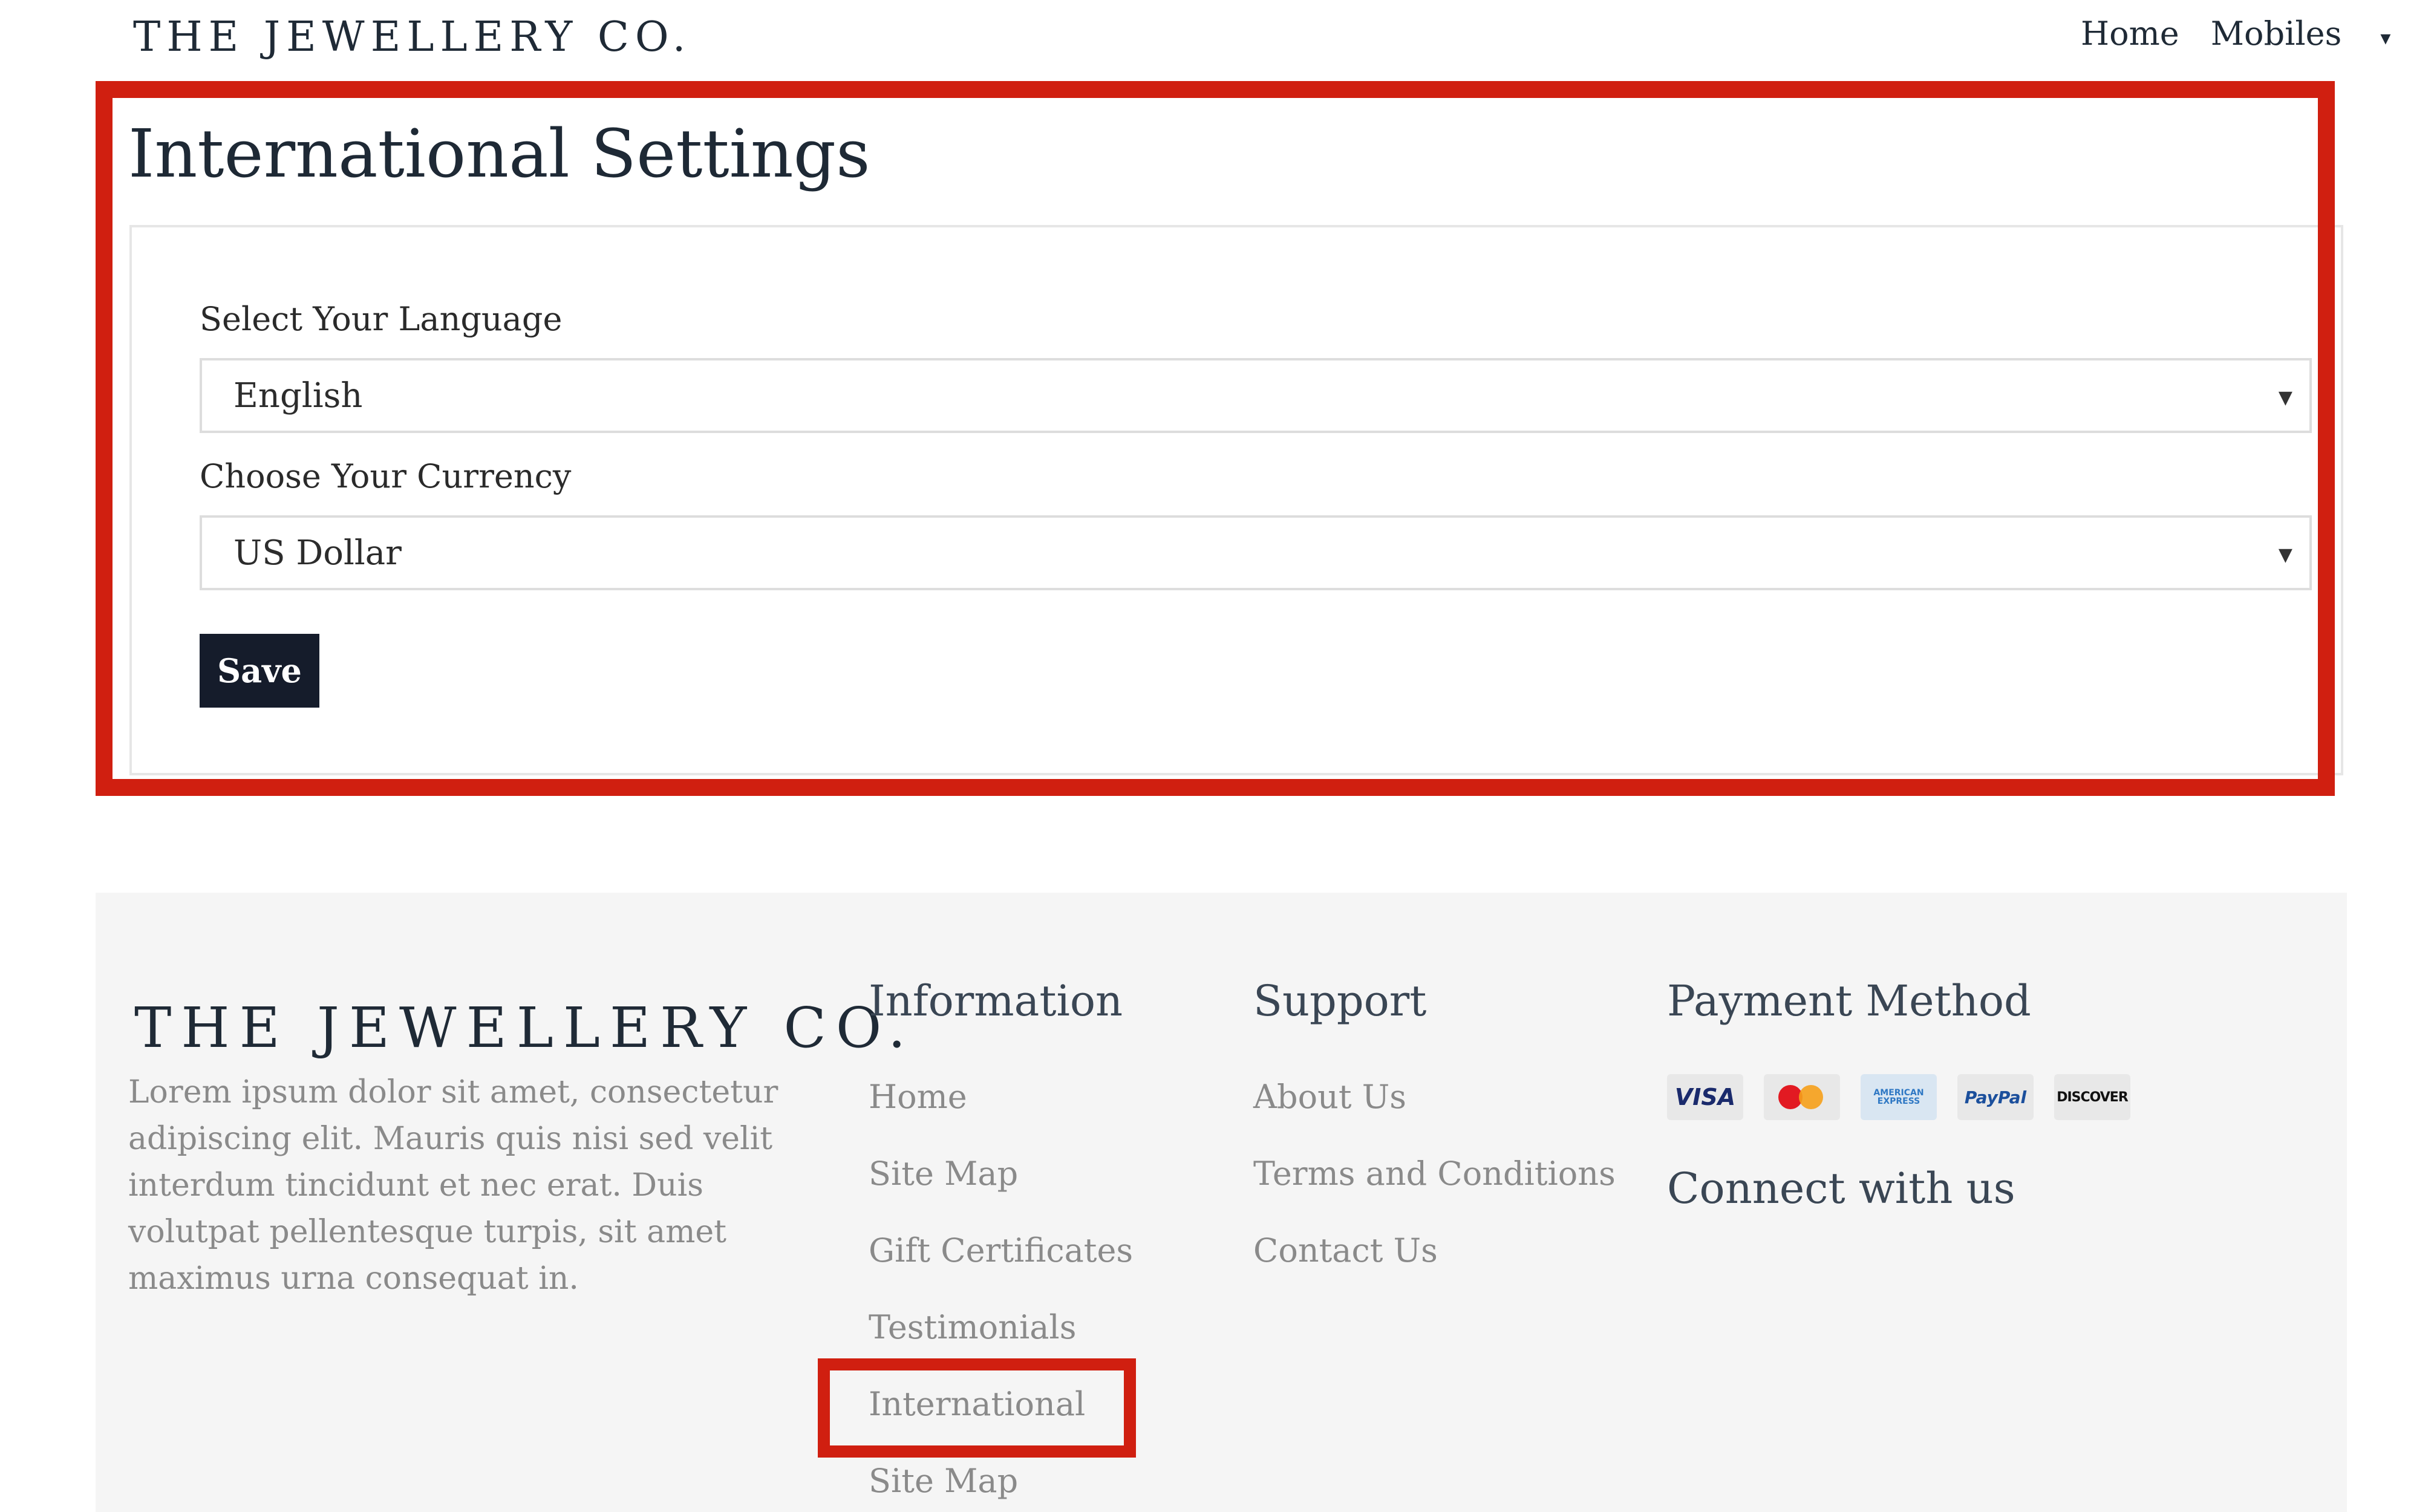 The image size is (2434, 1512). What do you see at coordinates (1811, 1097) in the screenshot?
I see `mastercard-orange-circle` at bounding box center [1811, 1097].